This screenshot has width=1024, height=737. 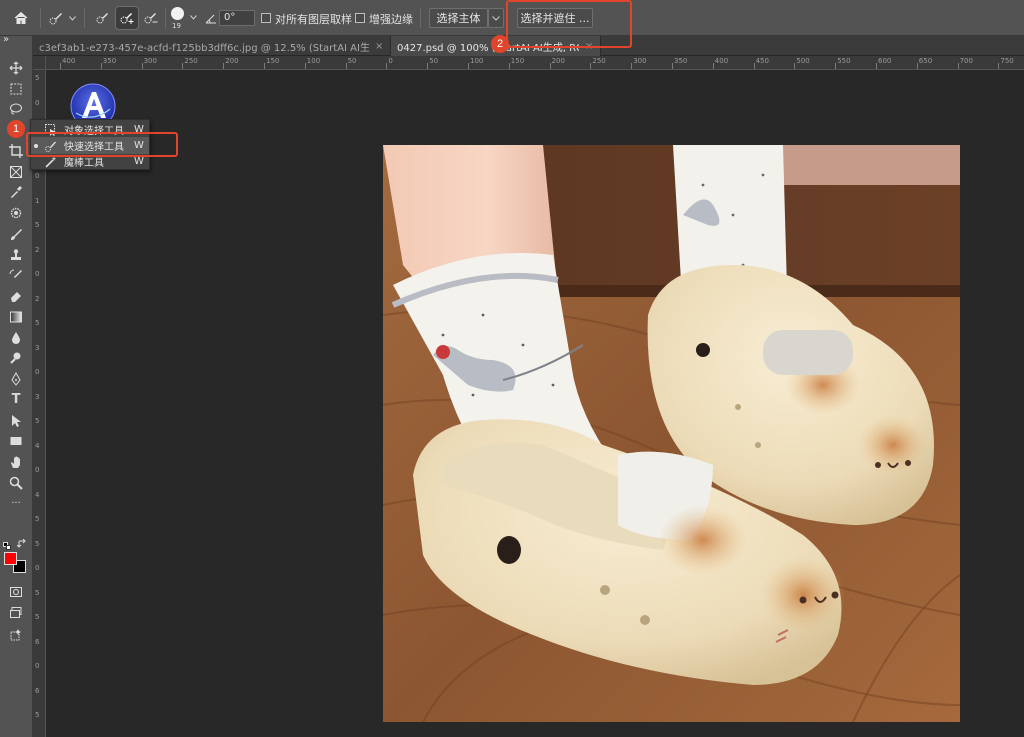 What do you see at coordinates (16, 399) in the screenshot?
I see `type-tool: T` at bounding box center [16, 399].